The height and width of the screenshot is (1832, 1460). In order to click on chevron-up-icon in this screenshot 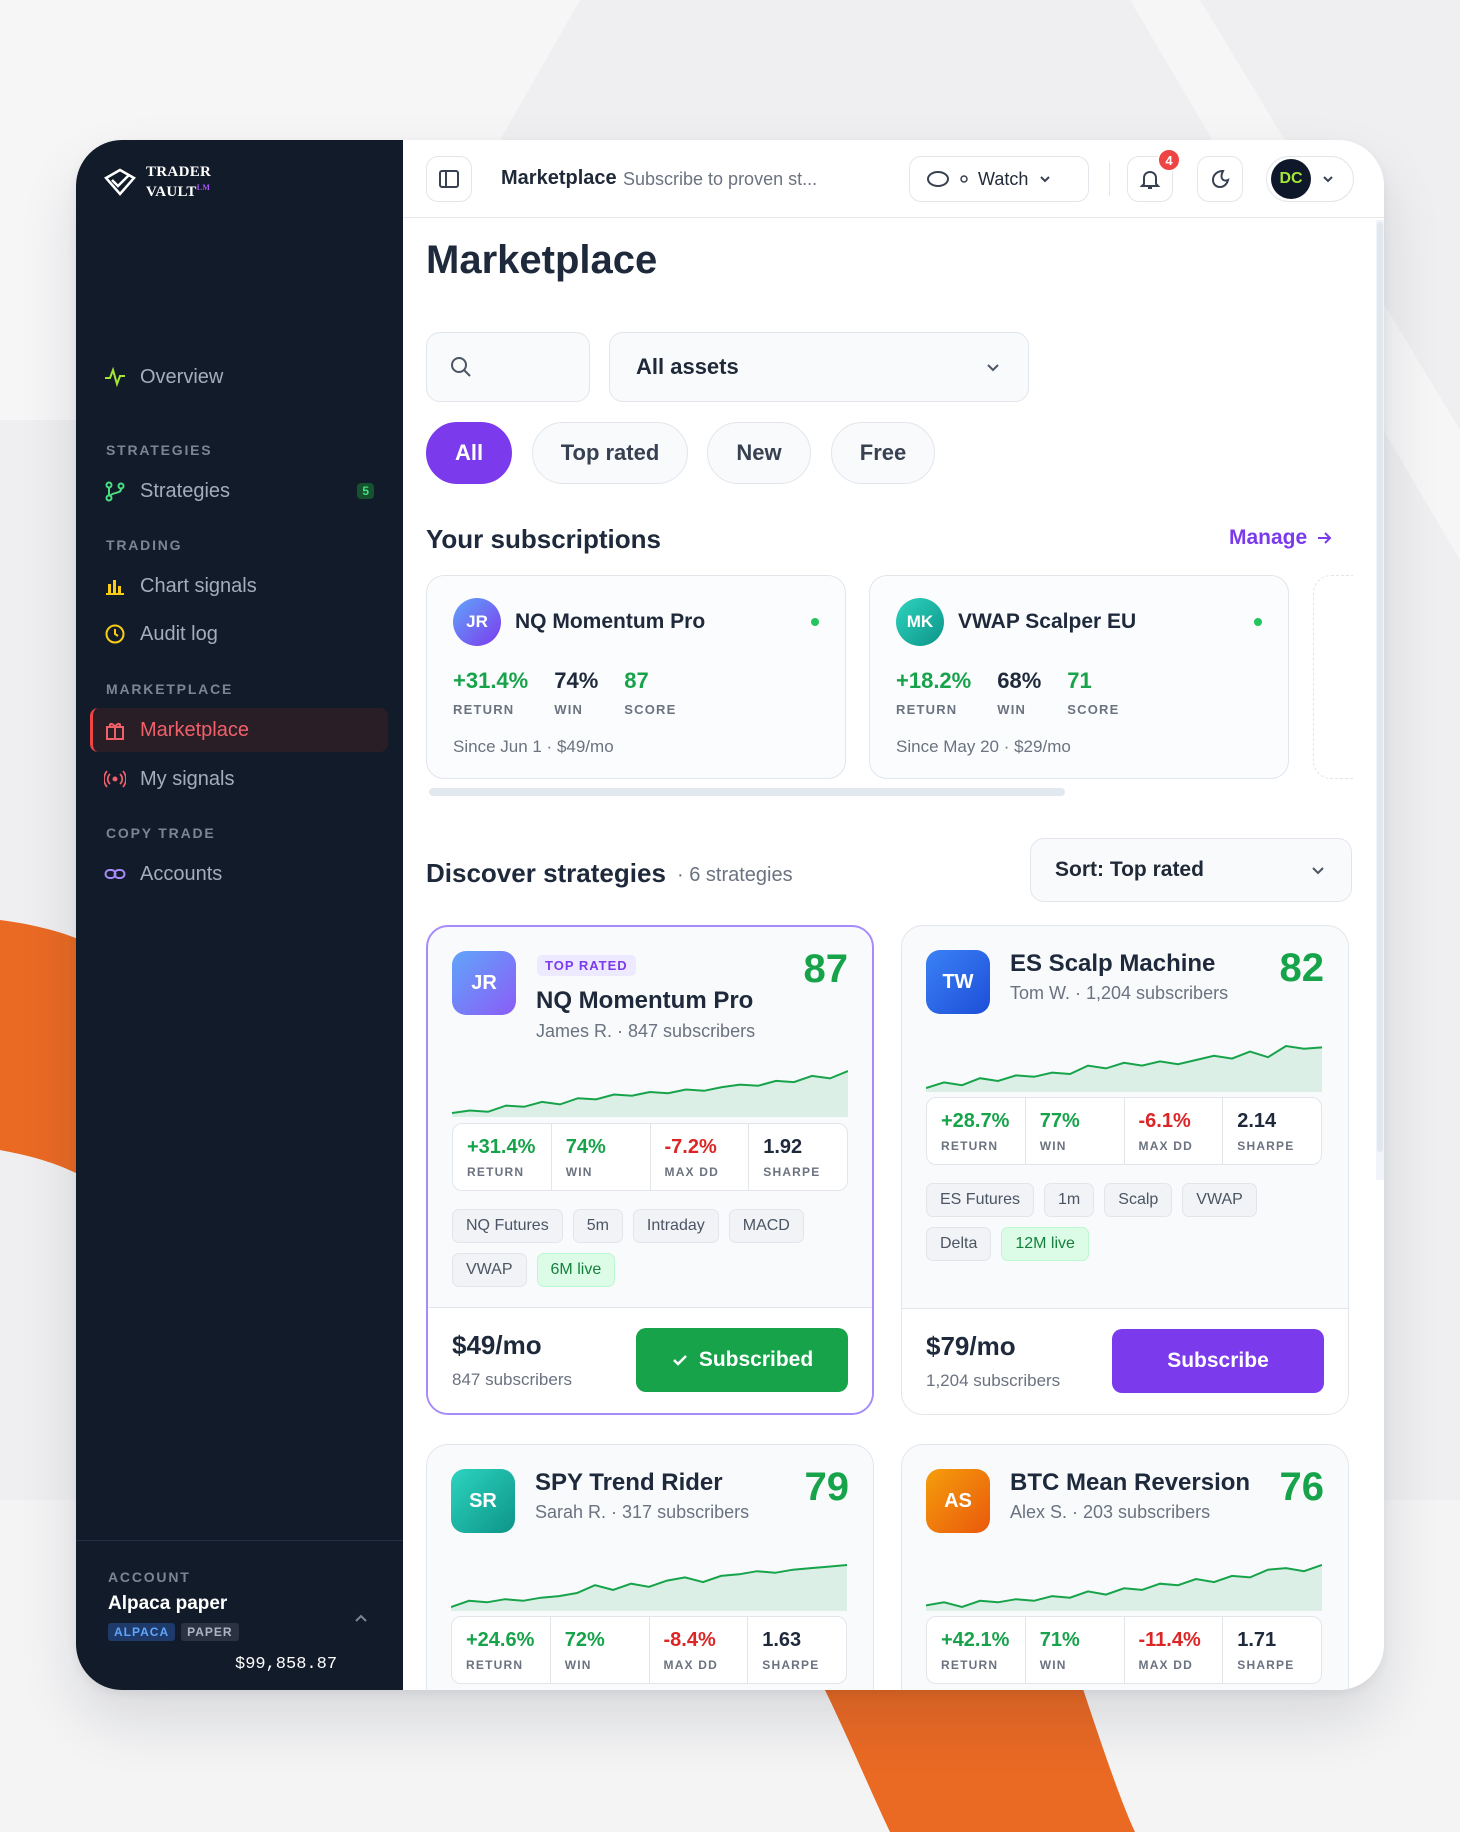, I will do `click(361, 1619)`.